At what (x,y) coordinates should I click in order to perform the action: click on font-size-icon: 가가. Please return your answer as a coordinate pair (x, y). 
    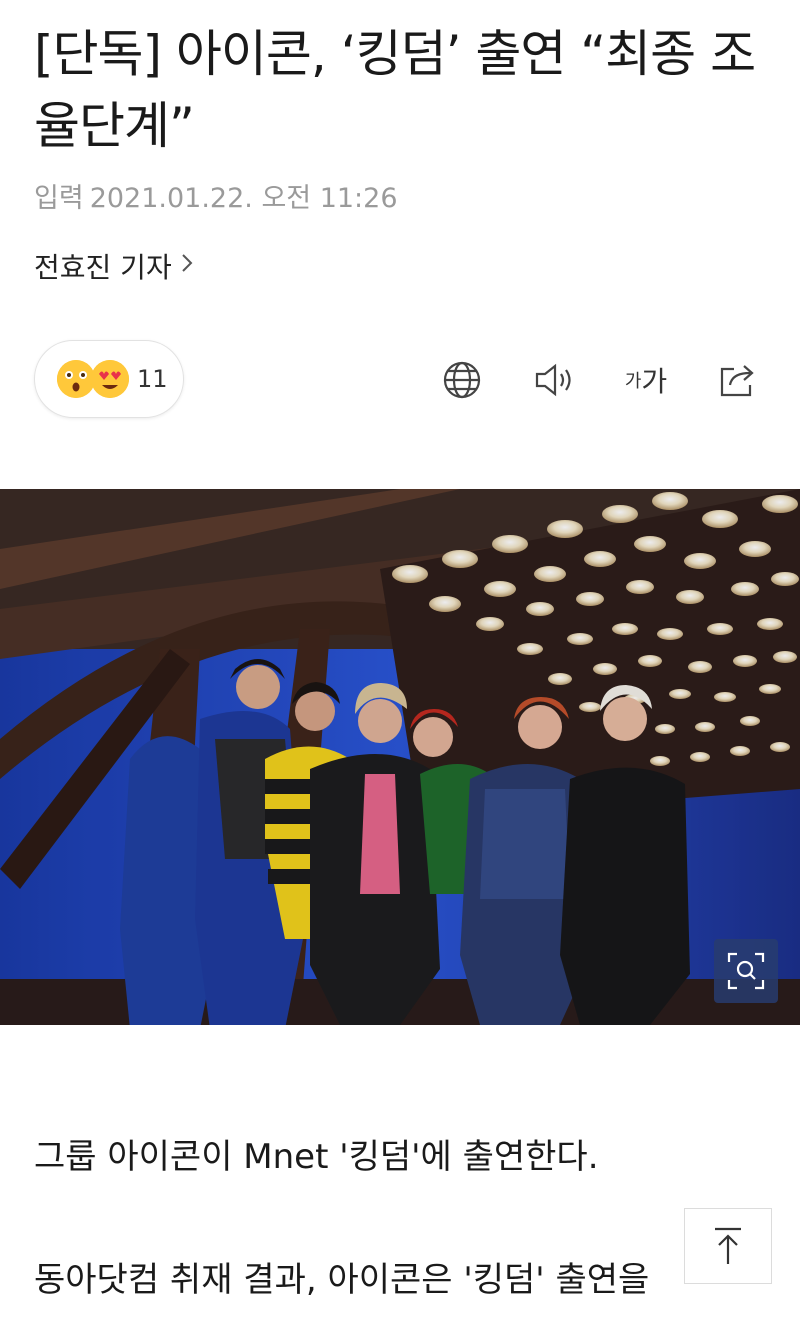
    Looking at the image, I should click on (646, 380).